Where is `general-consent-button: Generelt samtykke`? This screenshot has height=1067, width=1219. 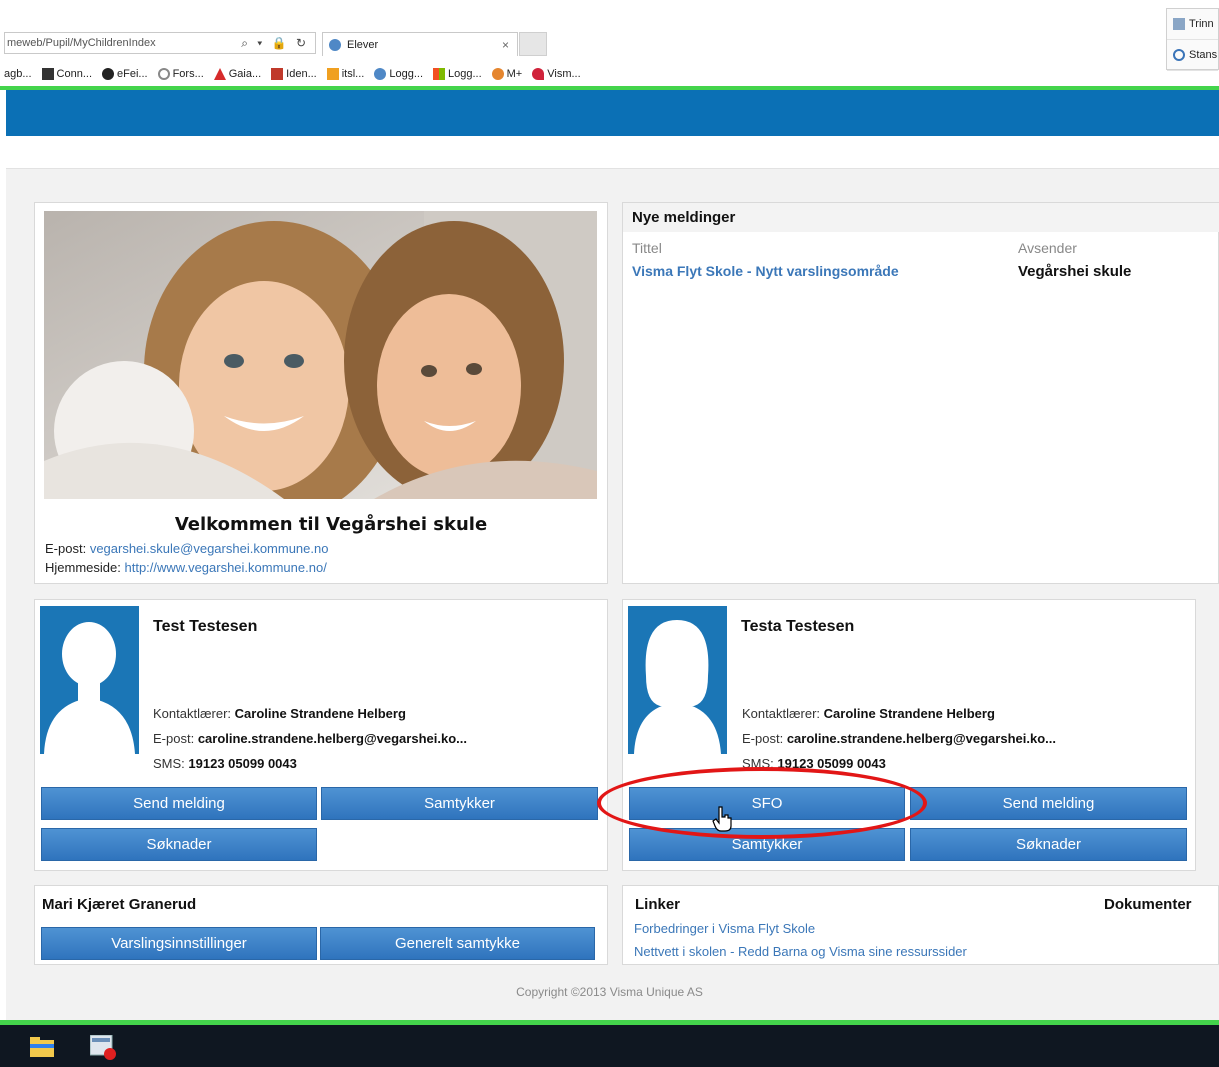 general-consent-button: Generelt samtykke is located at coordinates (457, 943).